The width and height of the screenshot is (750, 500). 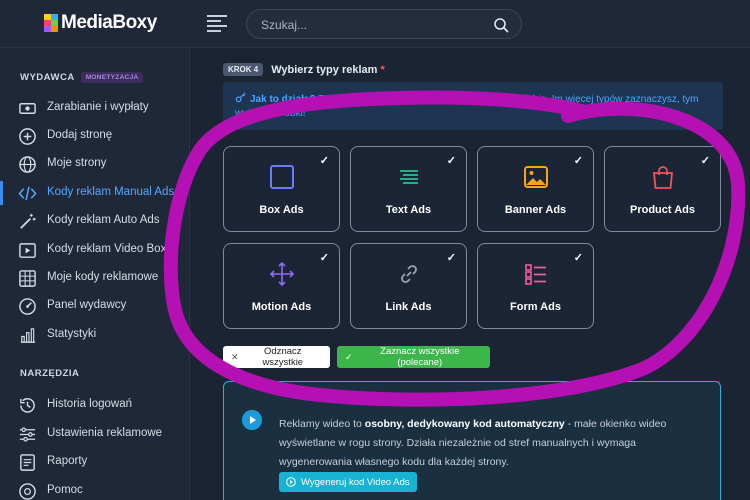 What do you see at coordinates (103, 220) in the screenshot?
I see `sidebar-item-label: Kody reklam Auto Ads` at bounding box center [103, 220].